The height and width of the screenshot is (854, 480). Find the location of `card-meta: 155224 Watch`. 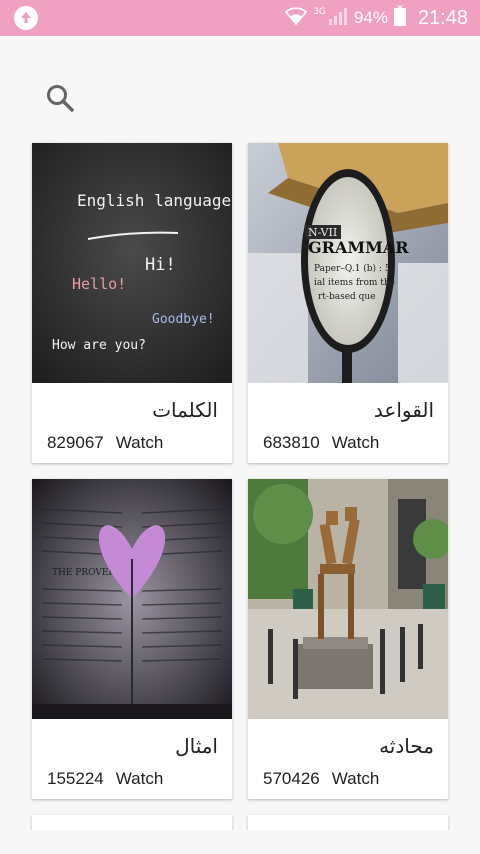

card-meta: 155224 Watch is located at coordinates (105, 779).